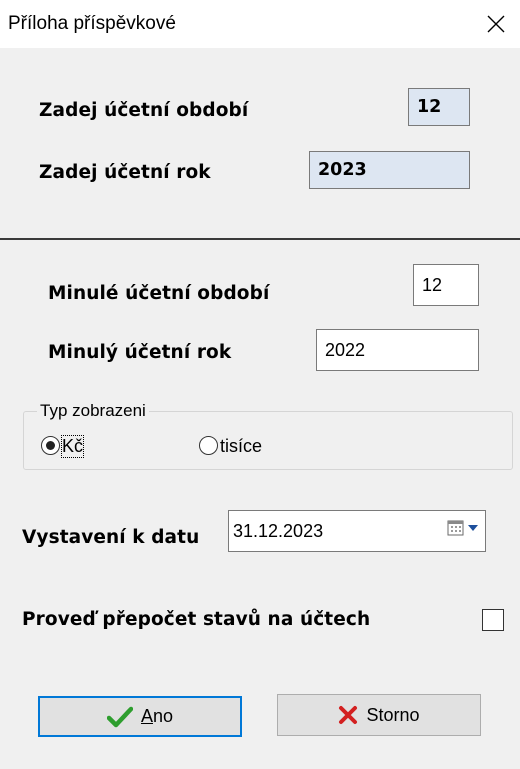  I want to click on radio-selected-dot, so click(50, 445).